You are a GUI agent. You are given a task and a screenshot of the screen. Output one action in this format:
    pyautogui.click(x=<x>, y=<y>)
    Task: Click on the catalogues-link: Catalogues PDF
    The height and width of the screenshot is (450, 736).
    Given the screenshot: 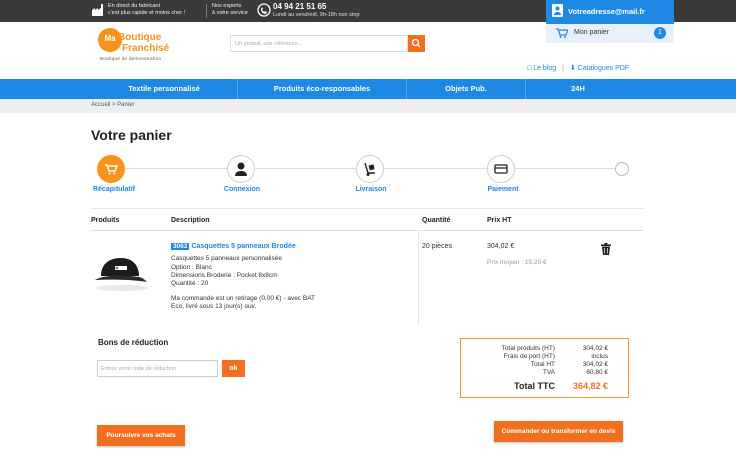 What is the action you would take?
    pyautogui.click(x=603, y=68)
    